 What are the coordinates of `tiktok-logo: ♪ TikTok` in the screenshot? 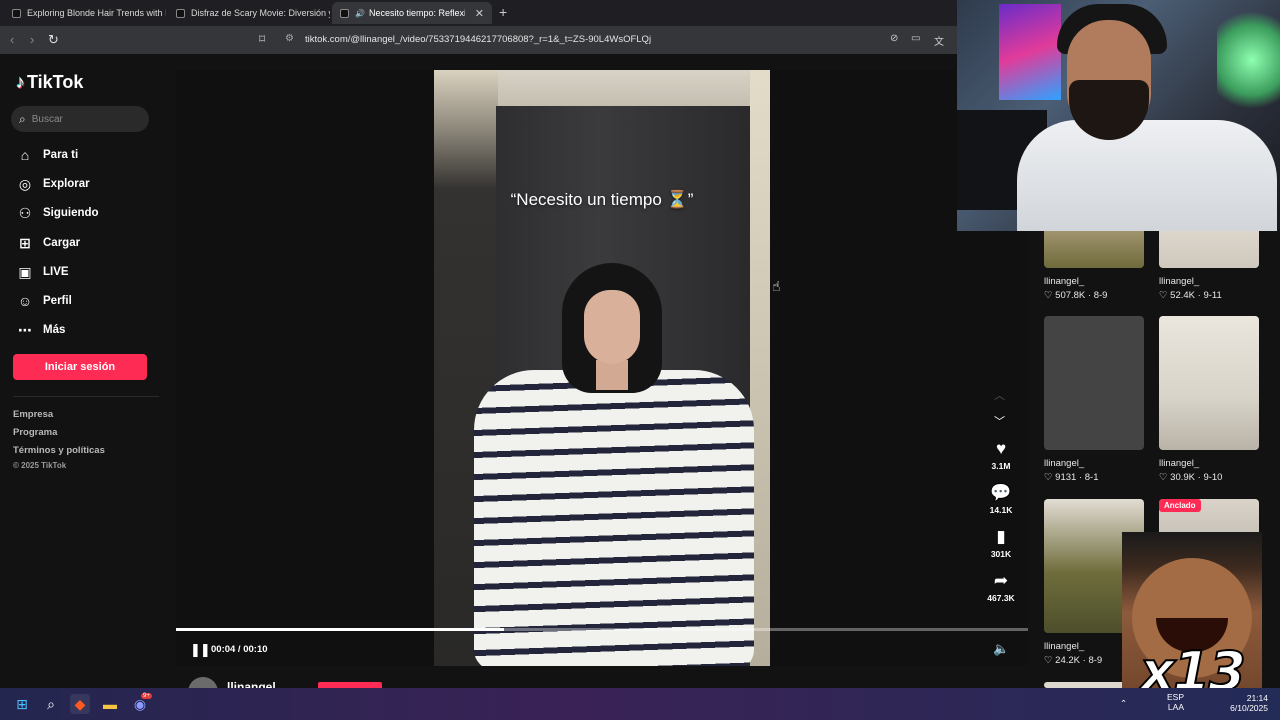 It's located at (49, 82).